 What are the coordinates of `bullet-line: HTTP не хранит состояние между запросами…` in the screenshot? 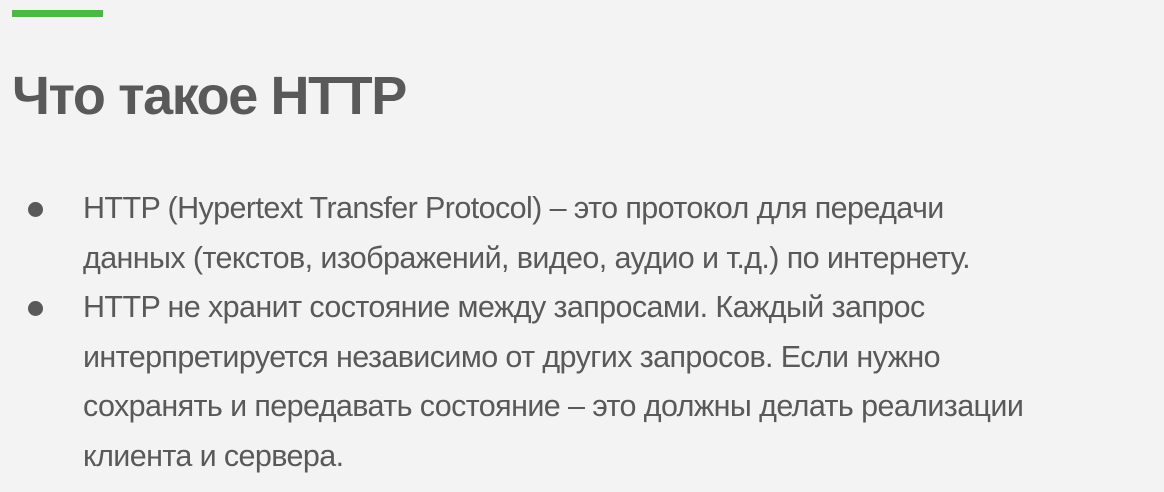 It's located at (504, 307).